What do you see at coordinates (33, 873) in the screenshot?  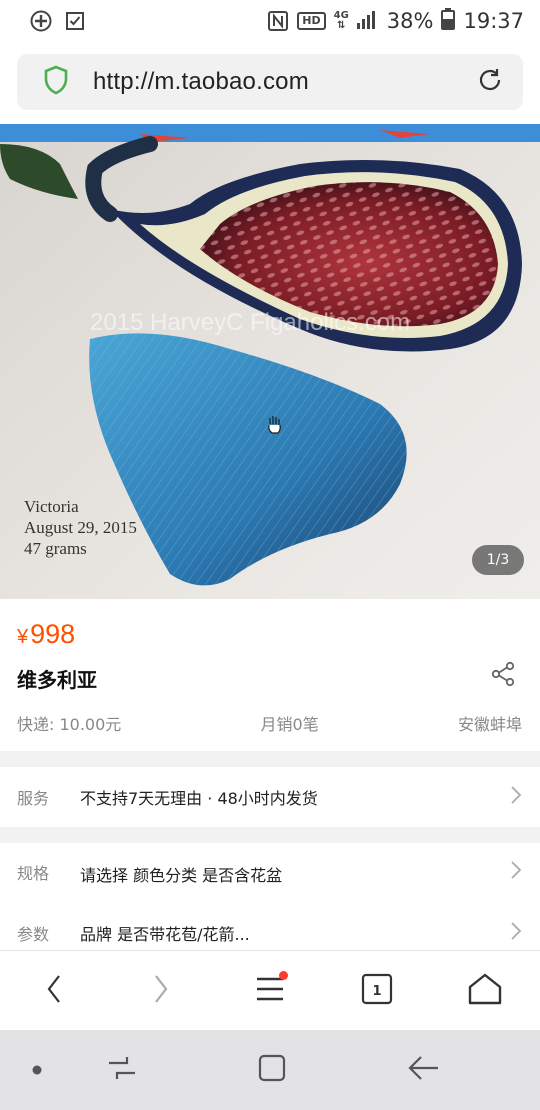 I see `spec-label: 规格` at bounding box center [33, 873].